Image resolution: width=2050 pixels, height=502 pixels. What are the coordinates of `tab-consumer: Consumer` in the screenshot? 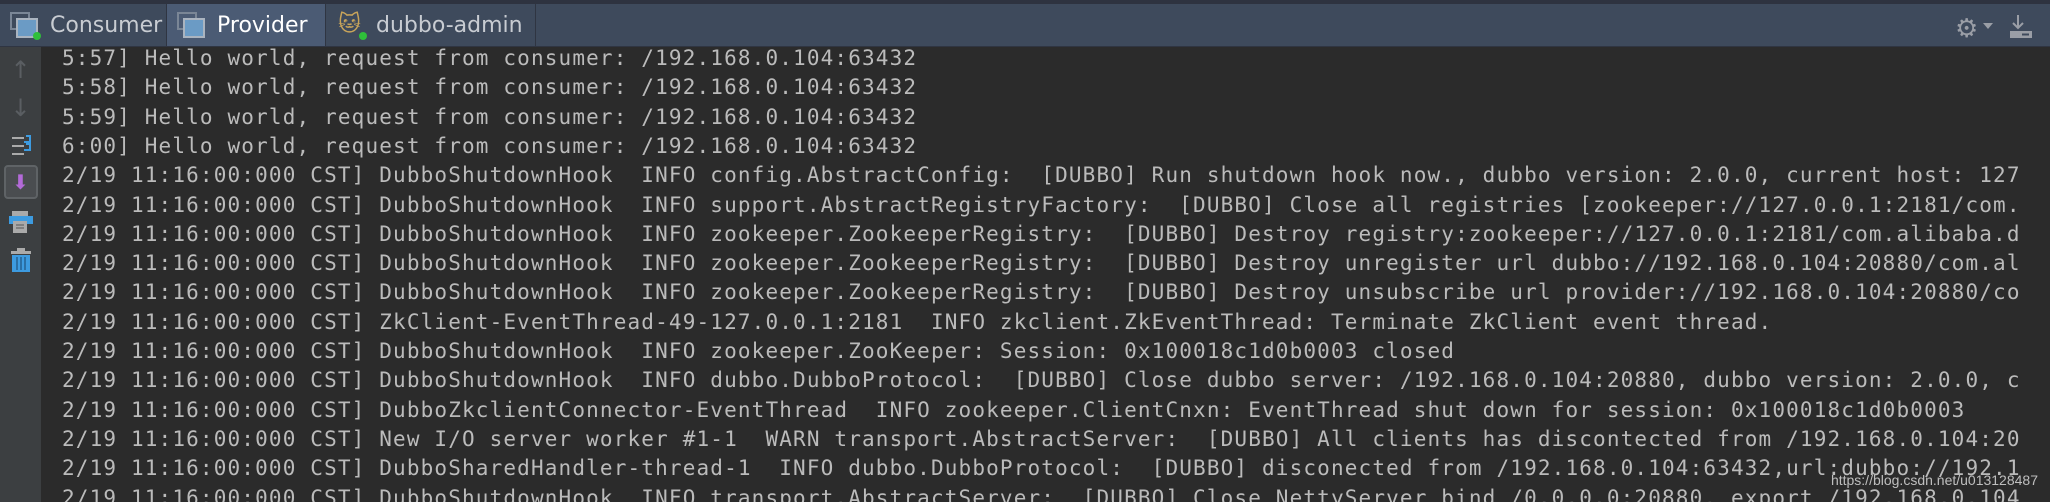 It's located at (83, 25).